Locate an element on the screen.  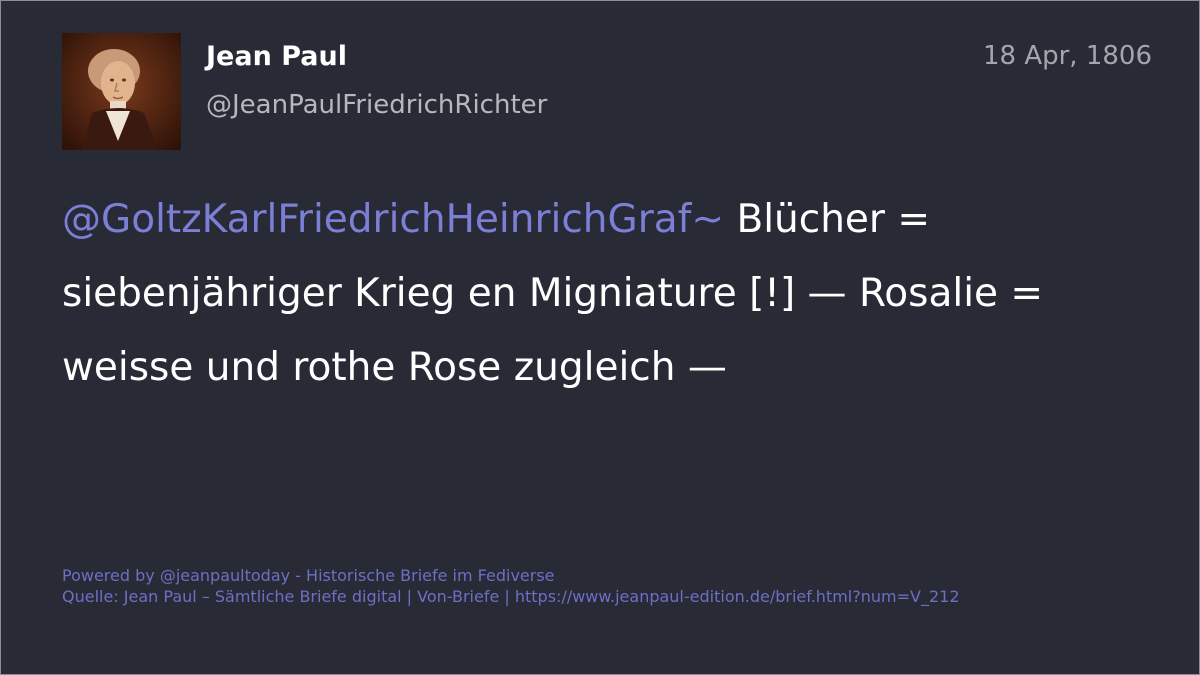
post-date: 18 Apr, 1806 is located at coordinates (1067, 56).